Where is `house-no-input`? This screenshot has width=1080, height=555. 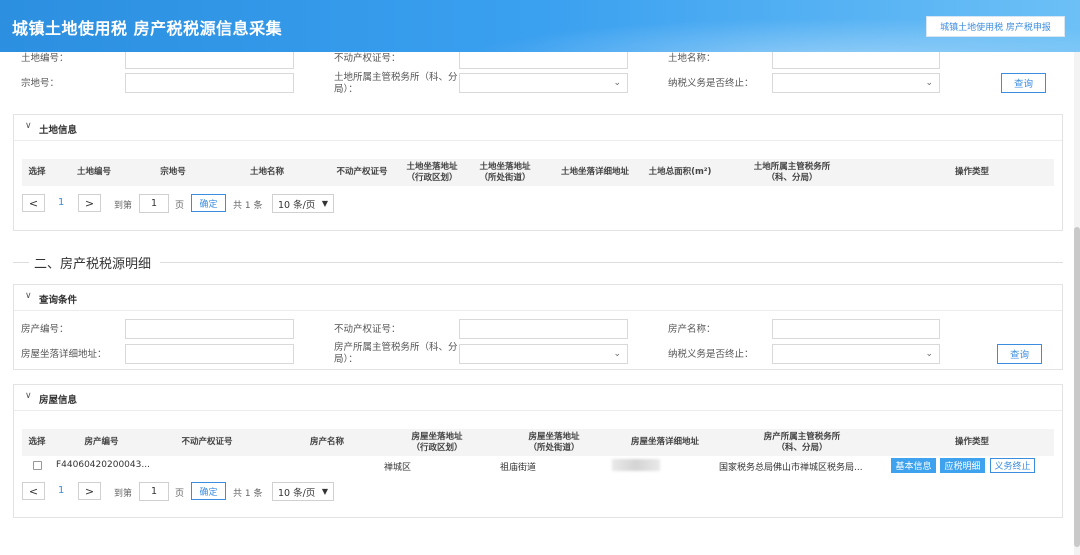 house-no-input is located at coordinates (209, 329).